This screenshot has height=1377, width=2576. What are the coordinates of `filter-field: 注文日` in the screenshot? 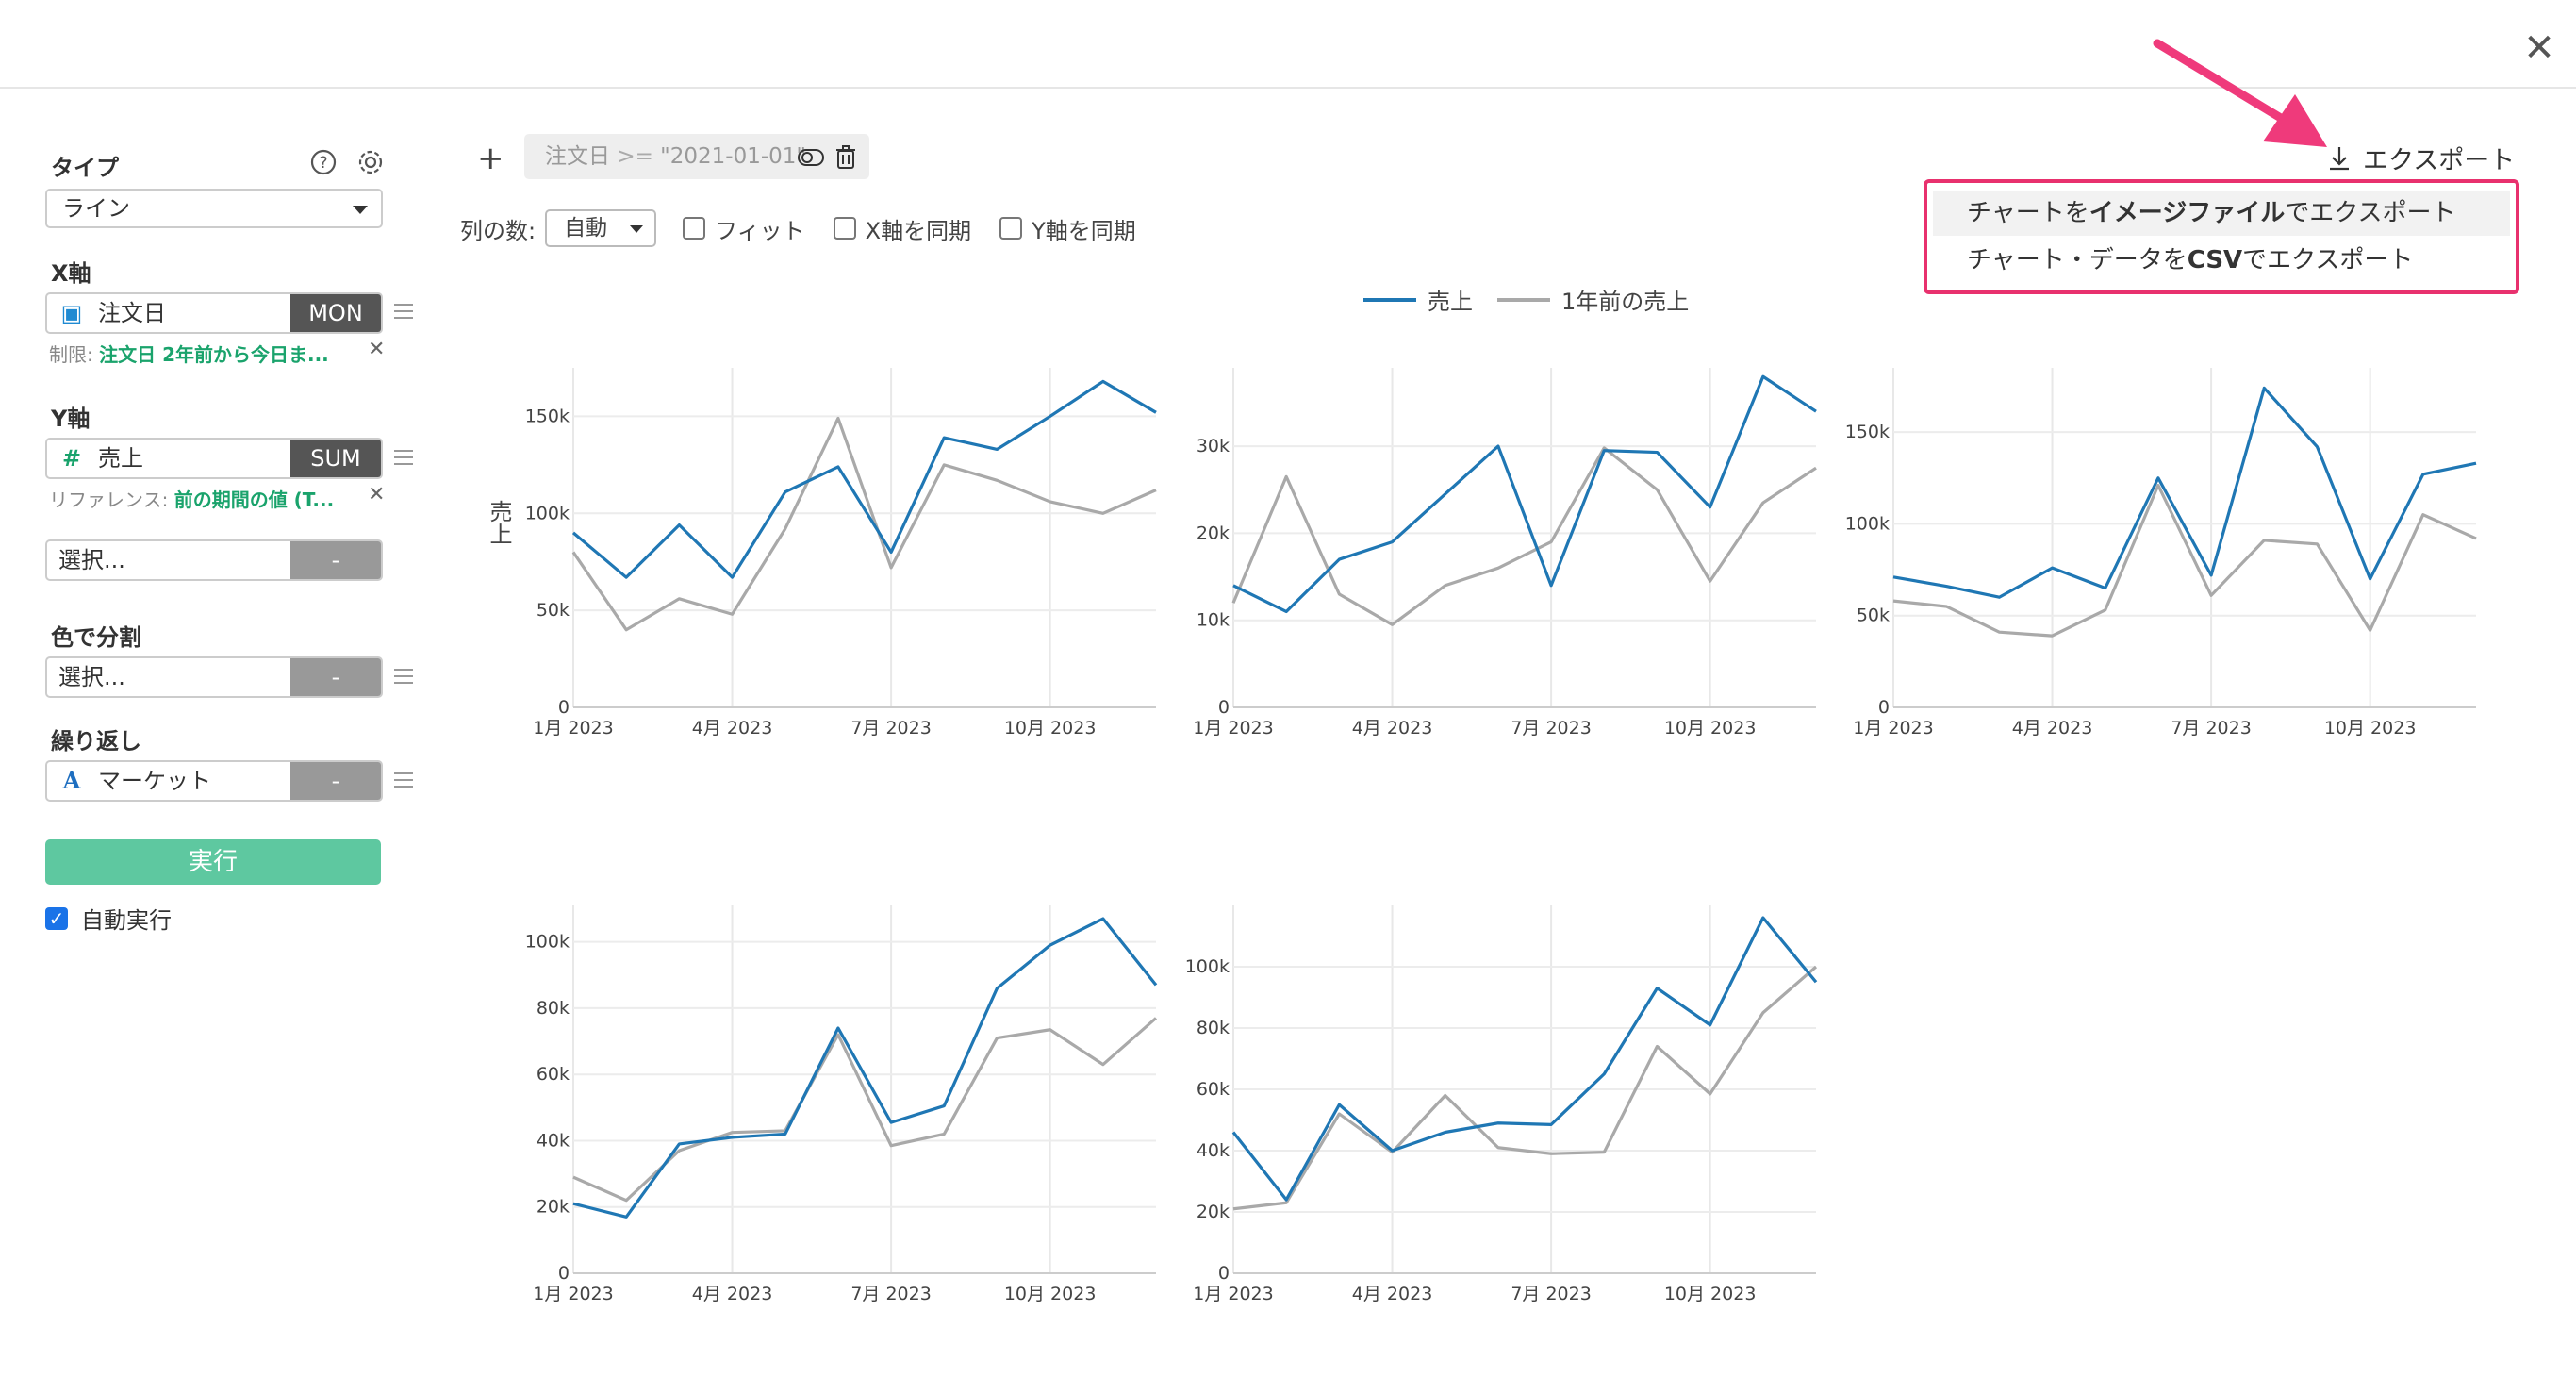 It's located at (577, 156).